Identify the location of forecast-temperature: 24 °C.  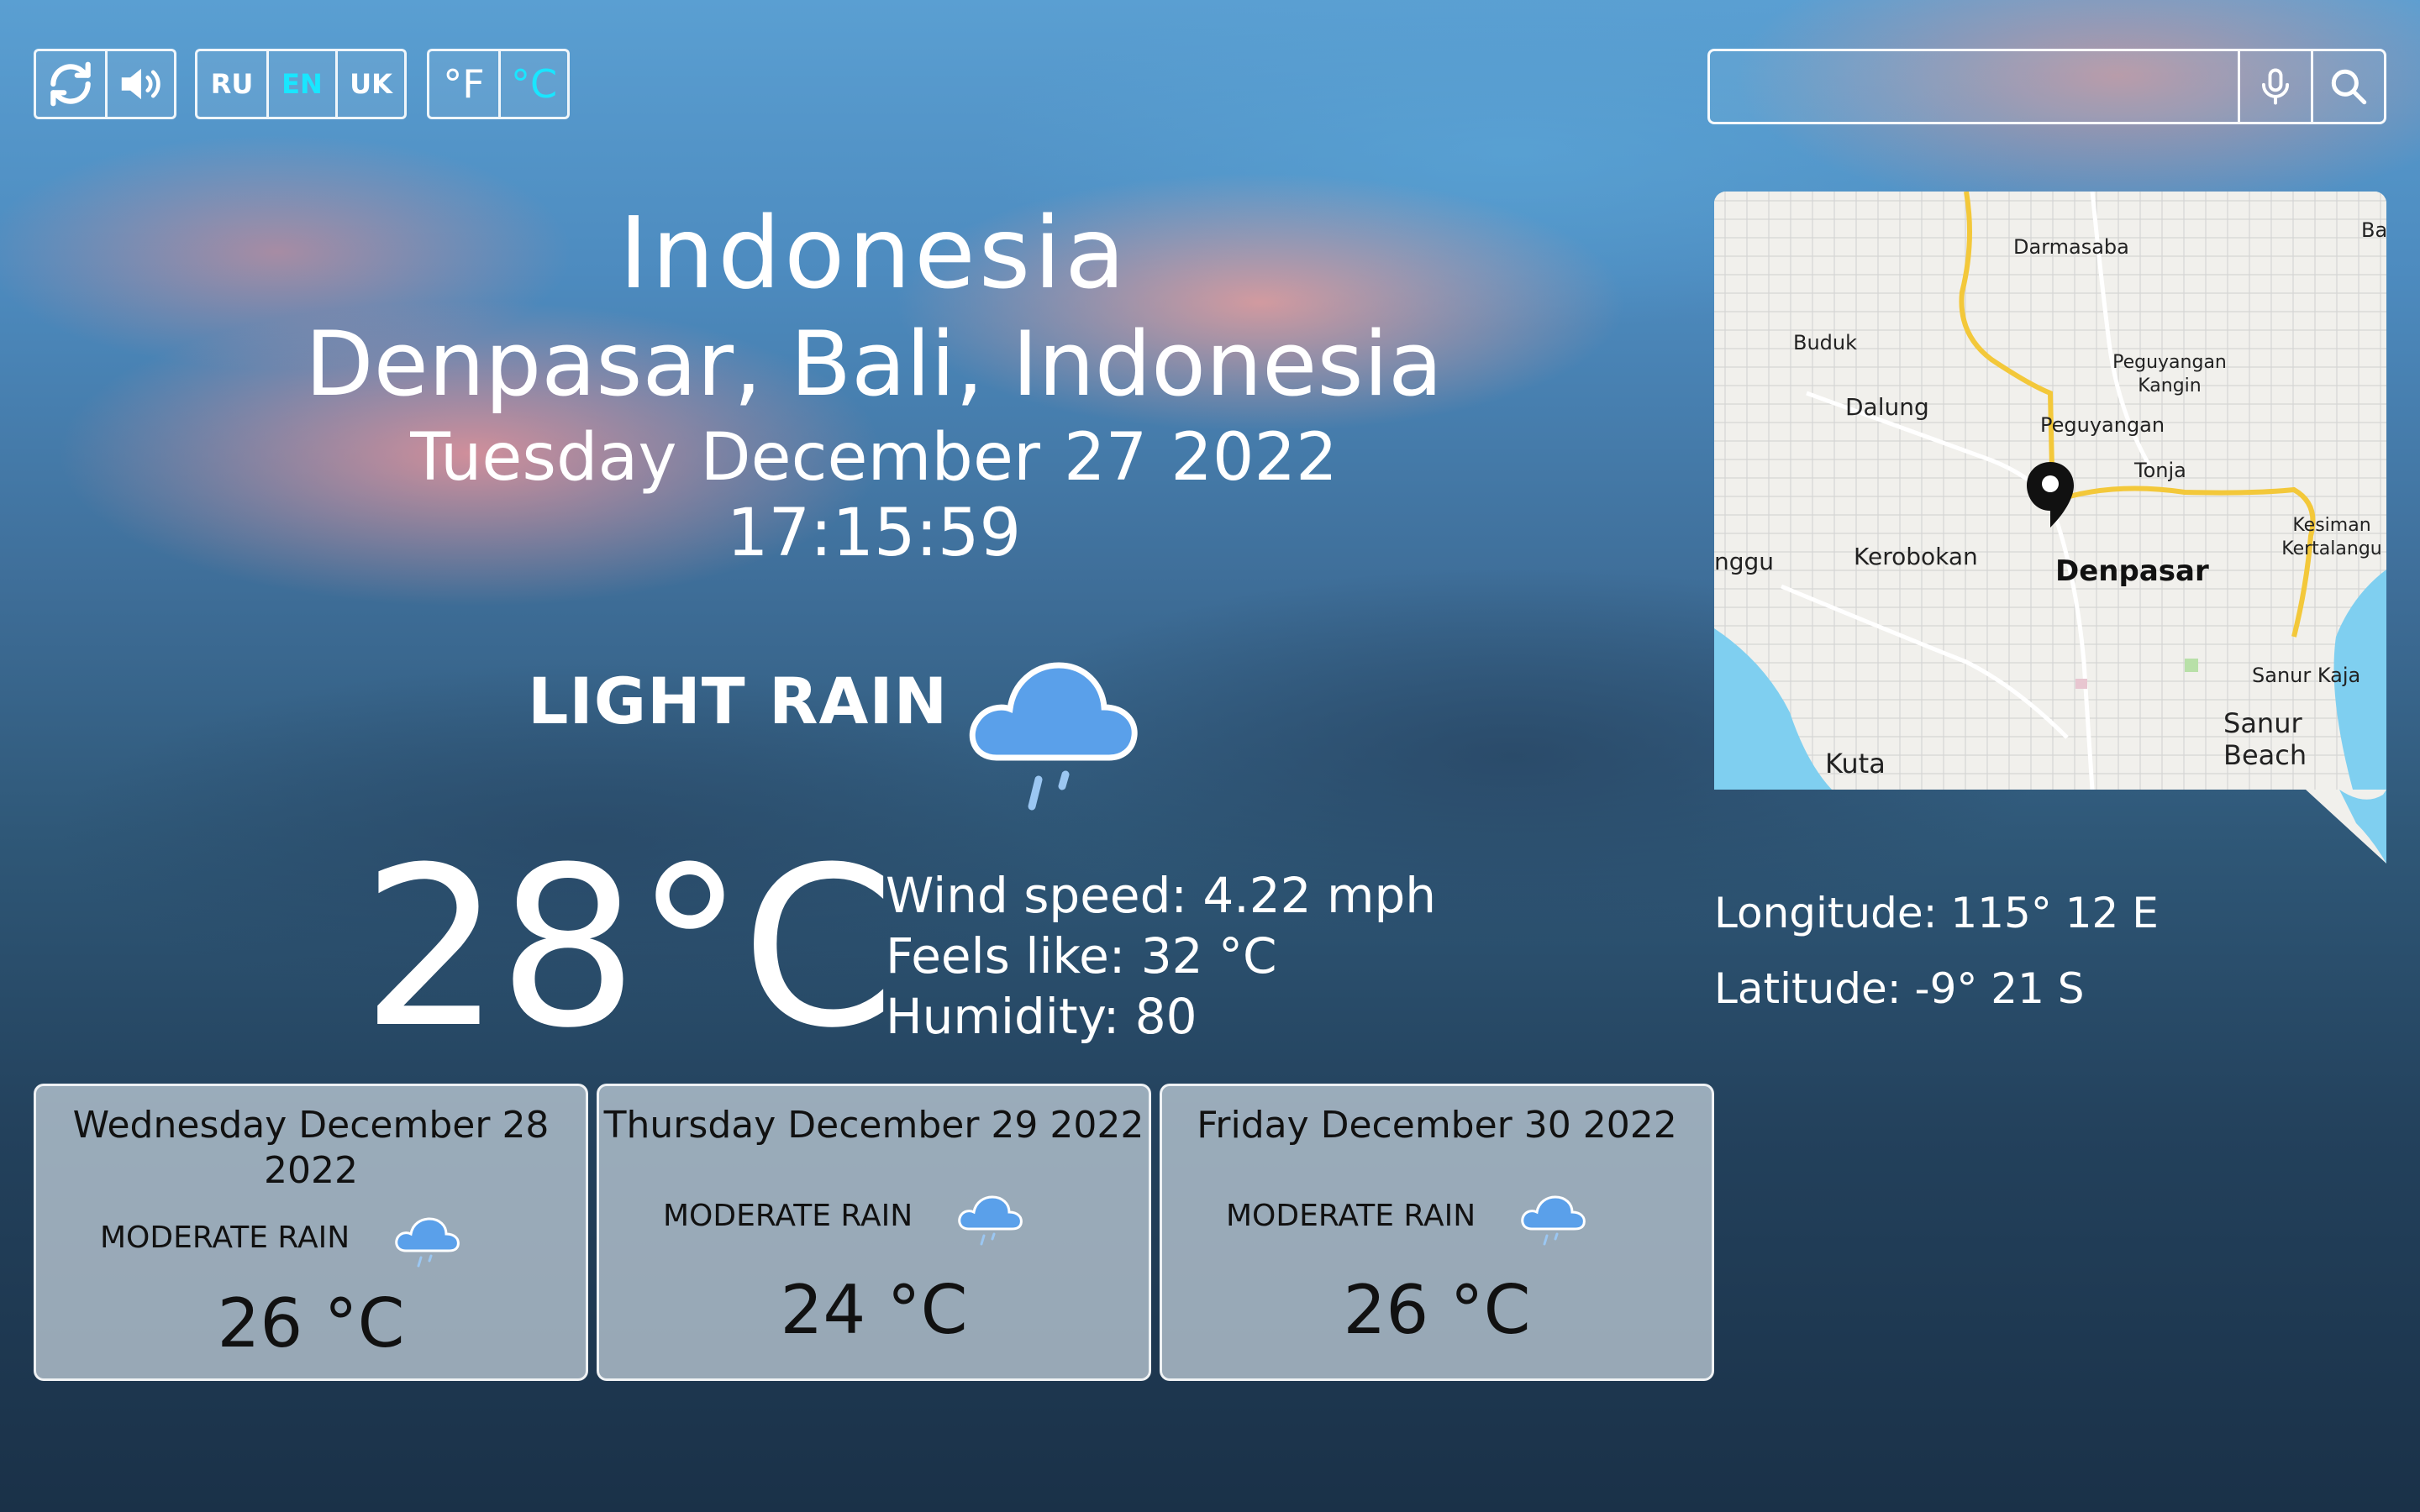
(874, 1310).